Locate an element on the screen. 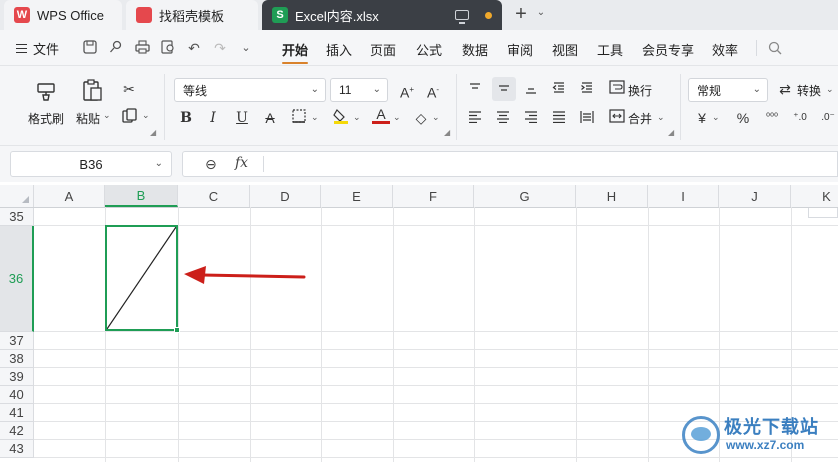  align-right-icon is located at coordinates (531, 118).